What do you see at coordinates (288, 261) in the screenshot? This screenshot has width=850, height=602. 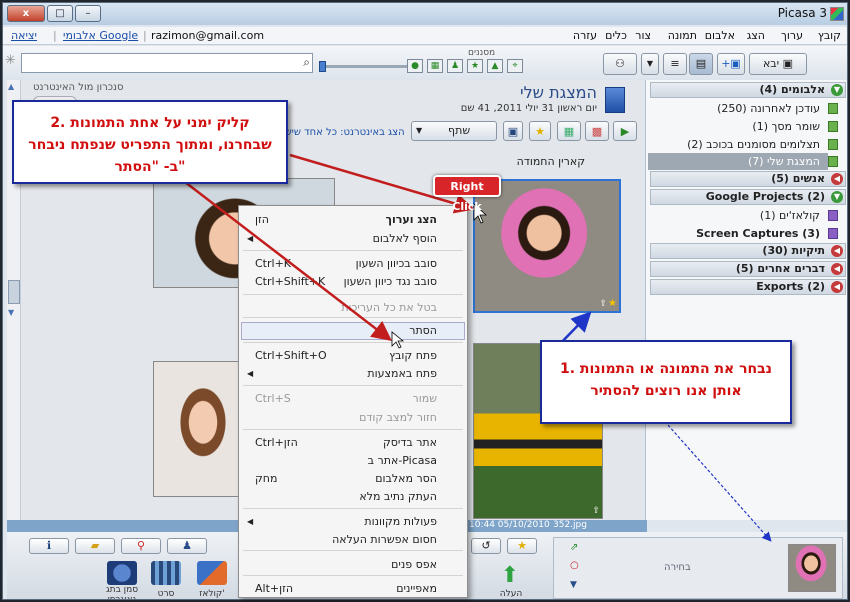 I see `red-arrow-to-hide` at bounding box center [288, 261].